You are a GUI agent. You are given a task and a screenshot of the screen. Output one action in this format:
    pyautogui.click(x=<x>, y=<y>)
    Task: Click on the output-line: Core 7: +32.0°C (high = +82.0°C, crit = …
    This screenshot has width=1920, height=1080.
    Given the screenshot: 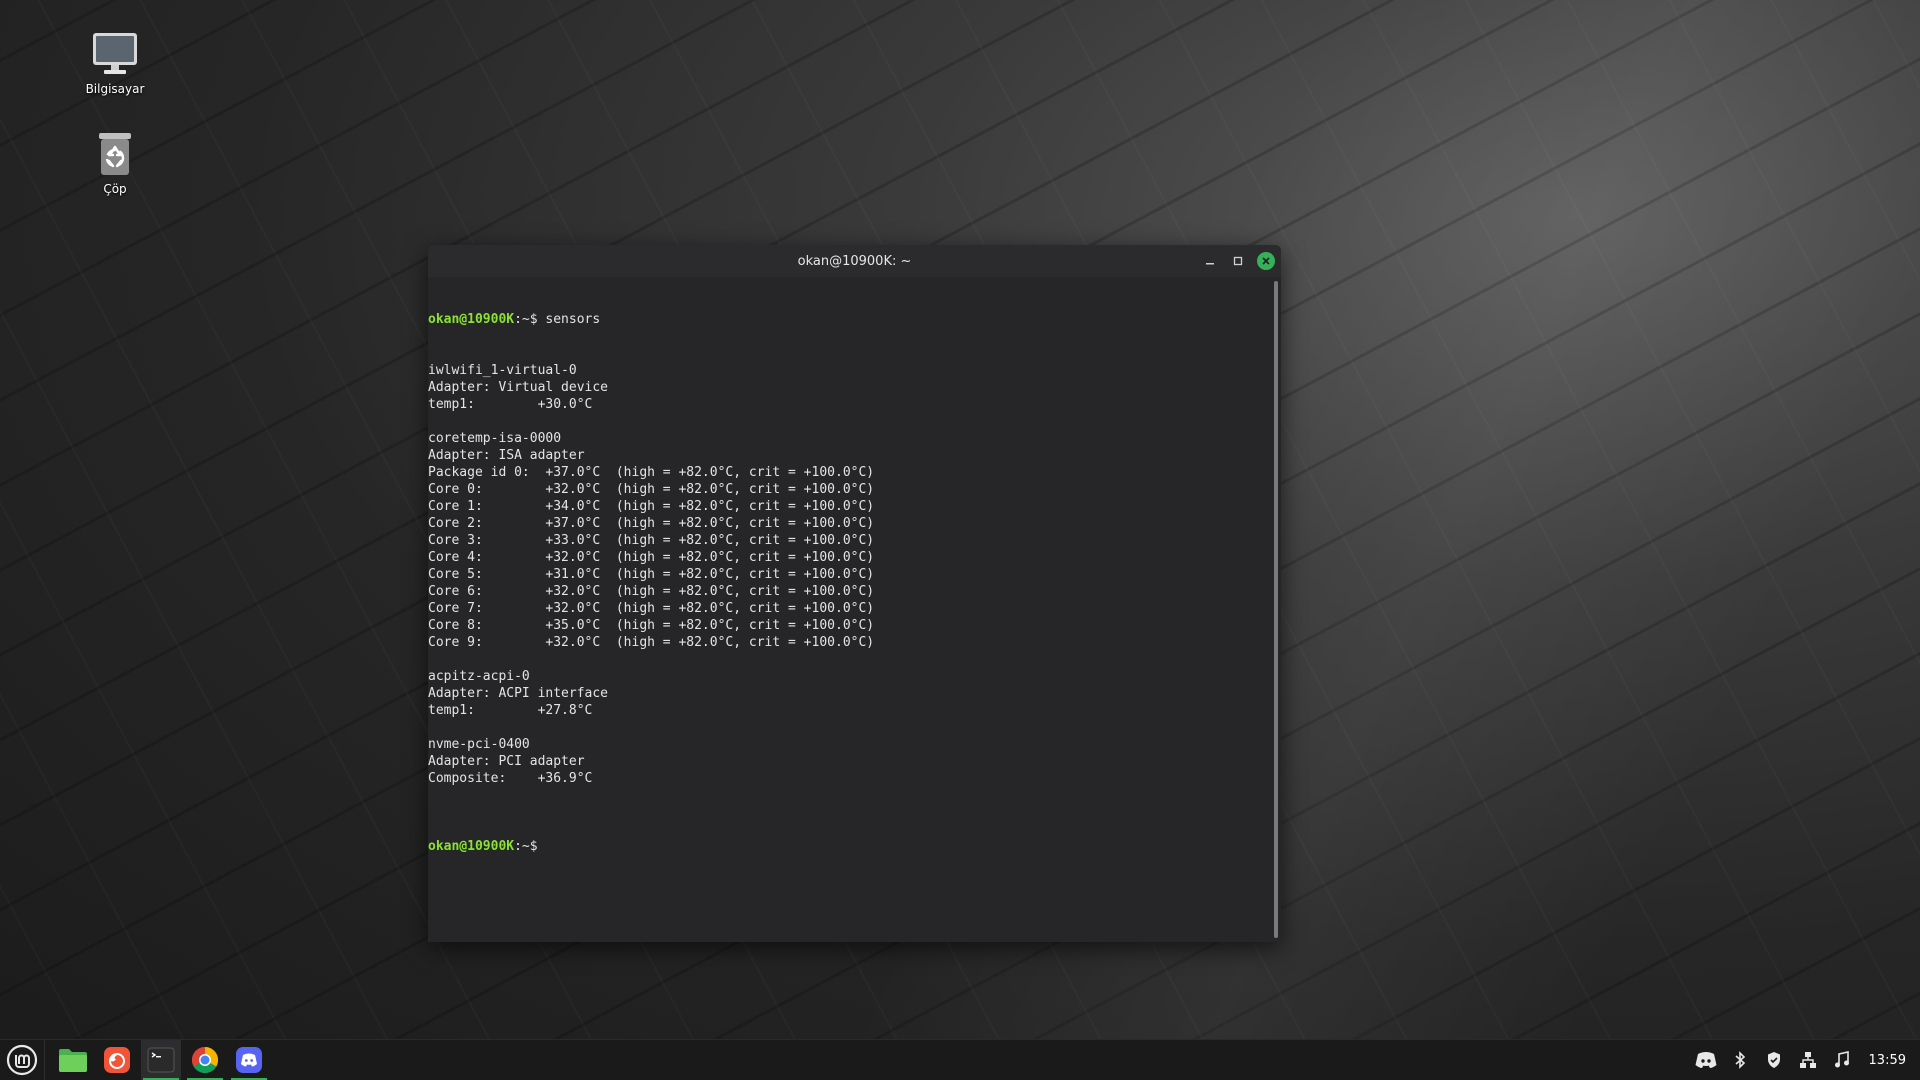 What is the action you would take?
    pyautogui.click(x=651, y=608)
    